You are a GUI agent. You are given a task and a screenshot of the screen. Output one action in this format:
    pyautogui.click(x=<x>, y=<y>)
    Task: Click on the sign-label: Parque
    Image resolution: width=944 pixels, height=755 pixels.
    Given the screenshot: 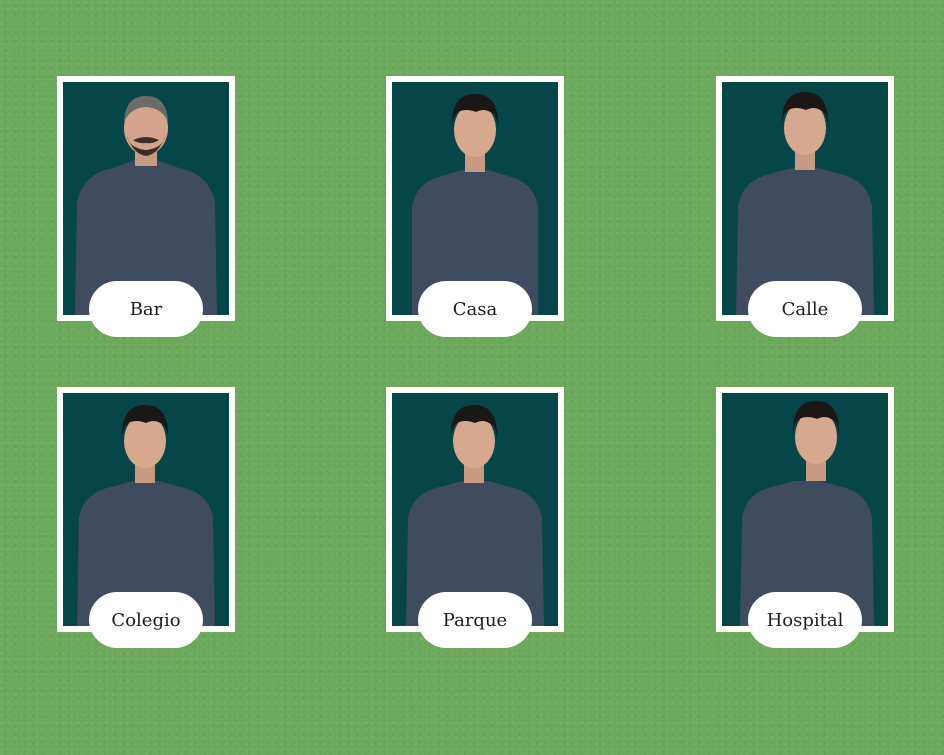 What is the action you would take?
    pyautogui.click(x=475, y=620)
    